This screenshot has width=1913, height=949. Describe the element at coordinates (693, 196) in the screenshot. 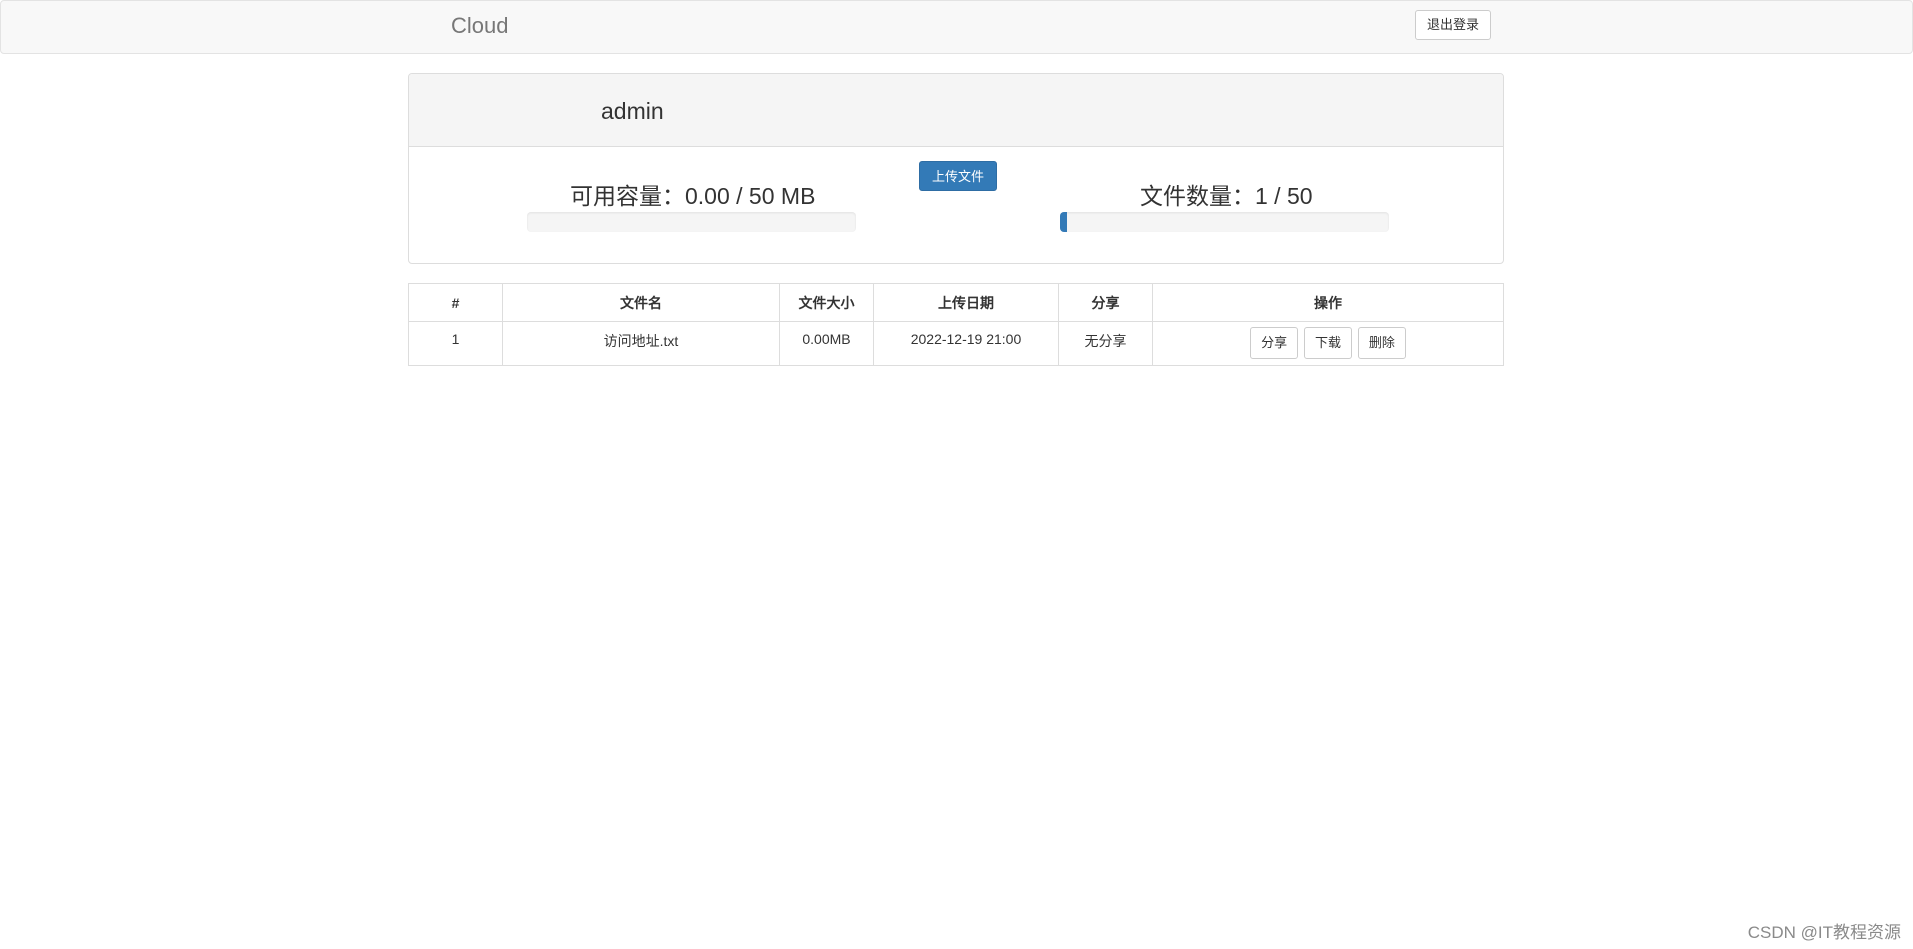

I see `capacity-label: 可用容量：0.00 / 50 MB` at that location.